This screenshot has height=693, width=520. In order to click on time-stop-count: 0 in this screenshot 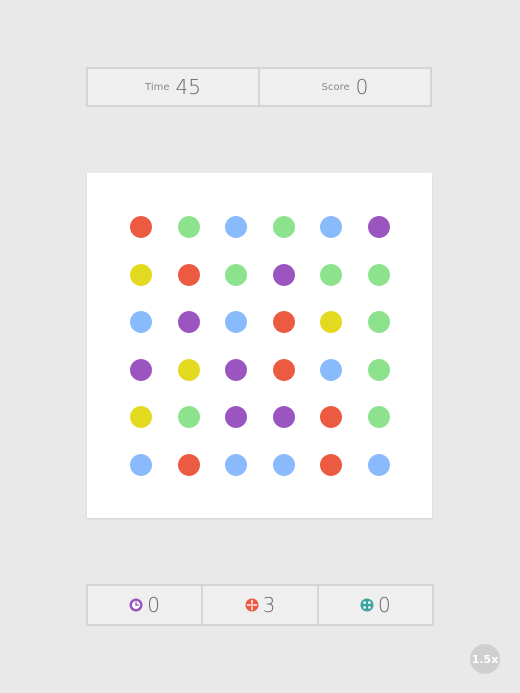, I will do `click(154, 605)`.